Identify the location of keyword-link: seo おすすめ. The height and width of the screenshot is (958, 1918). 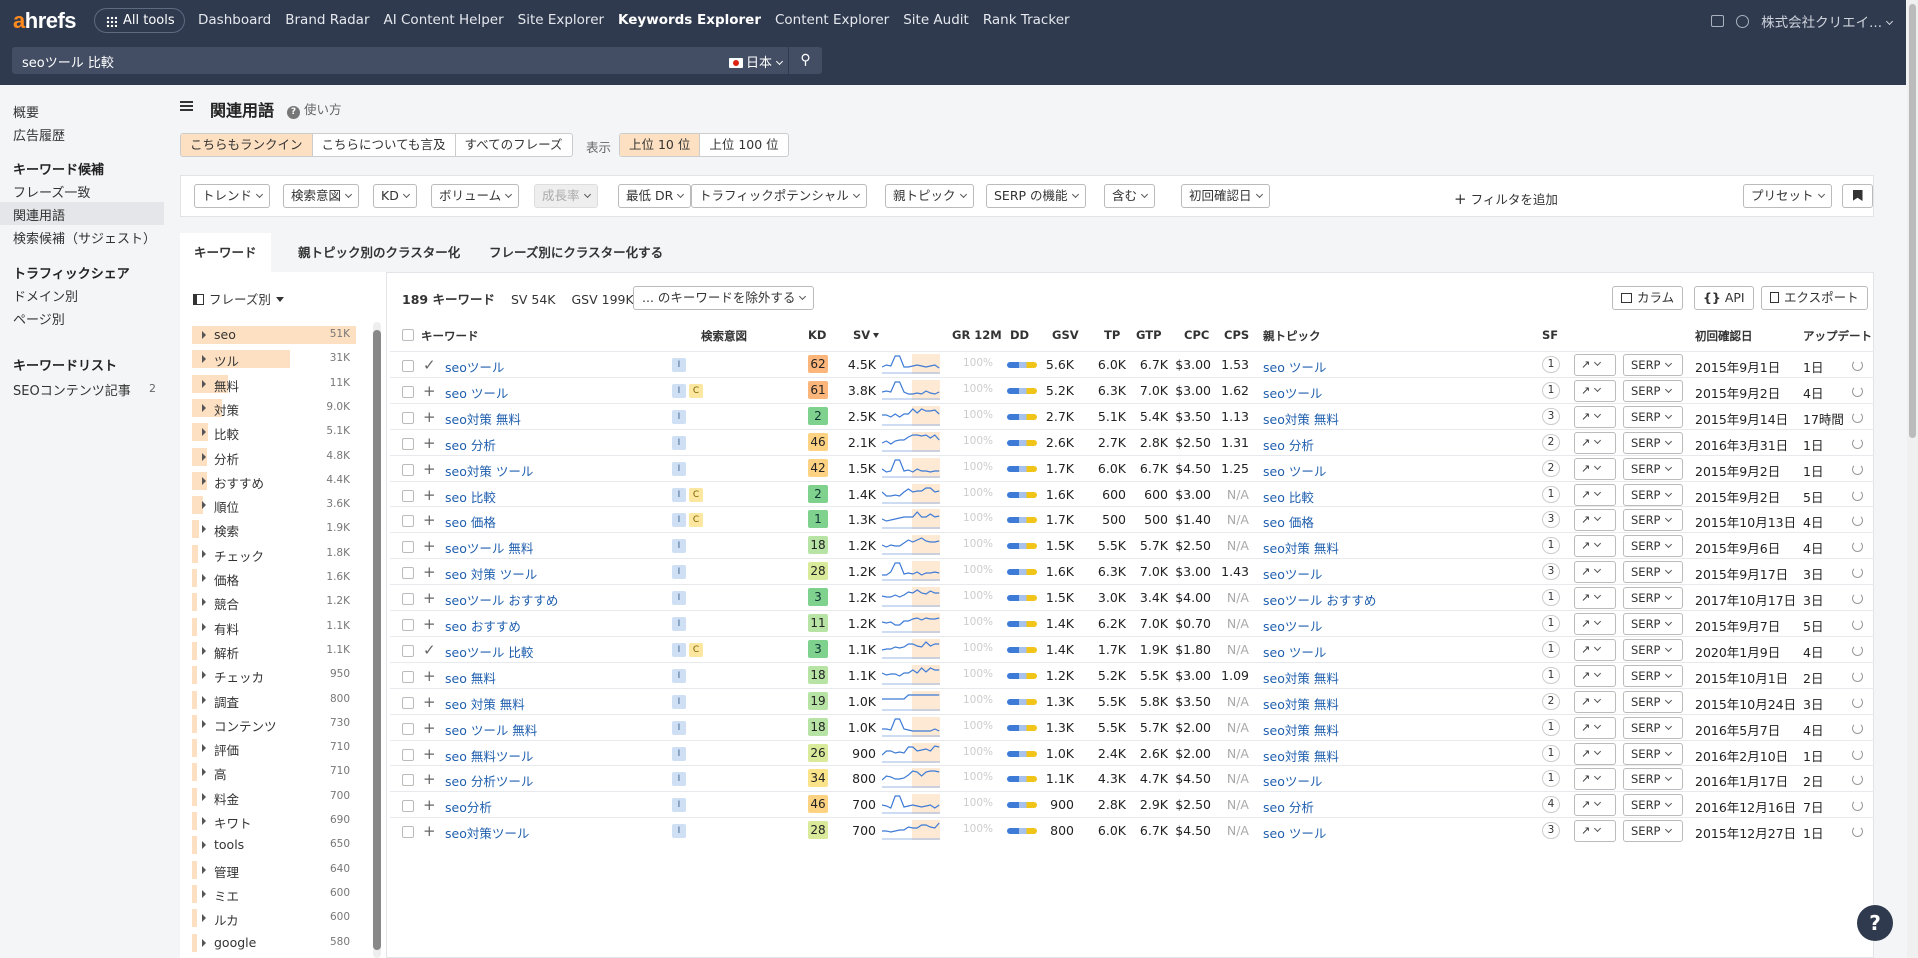
(483, 625).